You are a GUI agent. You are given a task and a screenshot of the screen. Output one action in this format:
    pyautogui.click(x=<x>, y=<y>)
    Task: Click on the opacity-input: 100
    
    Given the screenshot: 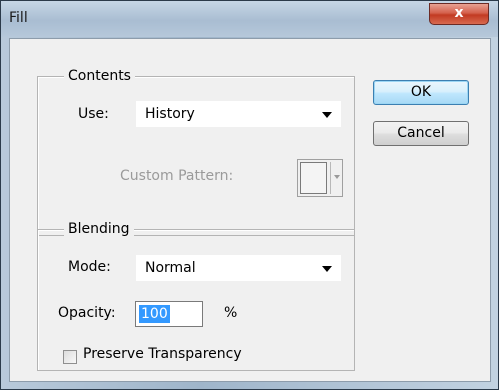 What is the action you would take?
    pyautogui.click(x=169, y=314)
    